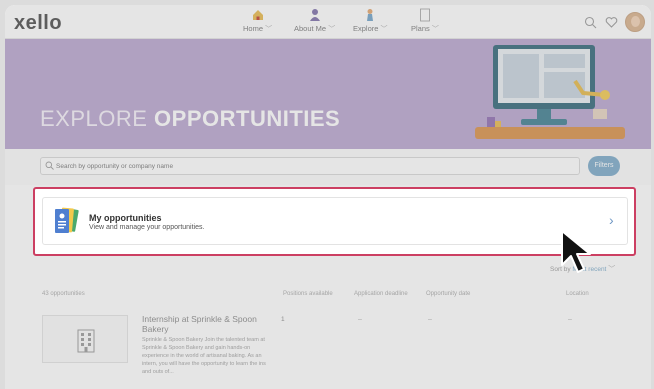 The height and width of the screenshot is (389, 654). What do you see at coordinates (370, 15) in the screenshot?
I see `explore-person-icon` at bounding box center [370, 15].